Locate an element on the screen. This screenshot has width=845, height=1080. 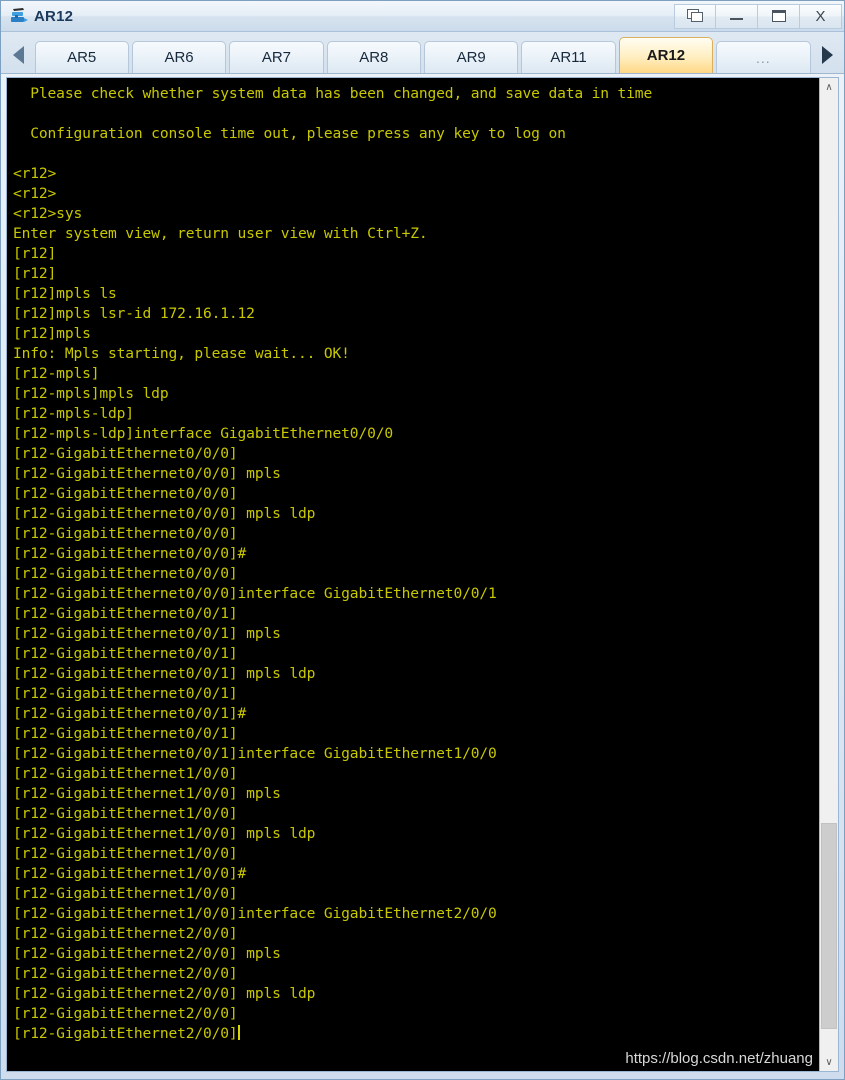
maximize-button is located at coordinates (779, 16).